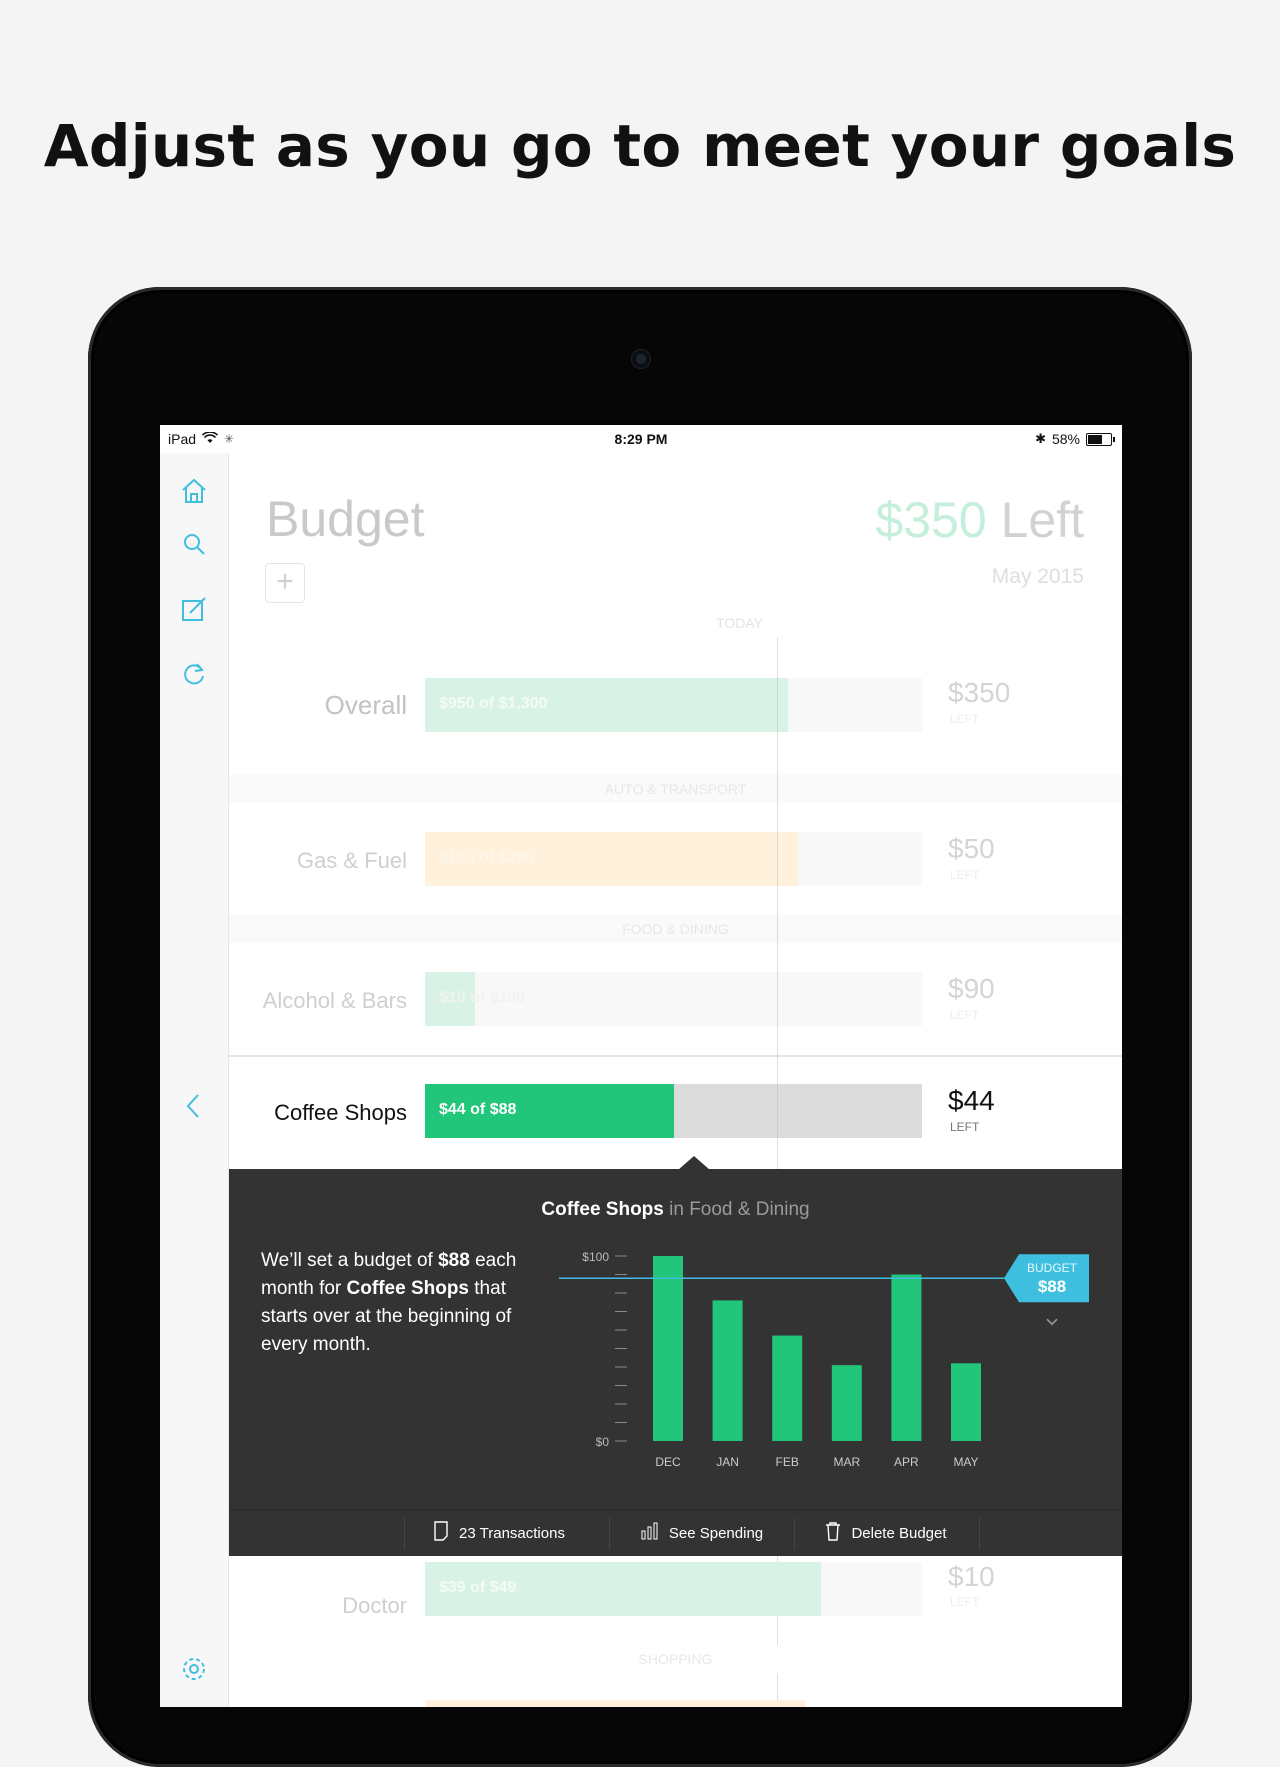 The image size is (1280, 1767). What do you see at coordinates (194, 1669) in the screenshot?
I see `gear-icon` at bounding box center [194, 1669].